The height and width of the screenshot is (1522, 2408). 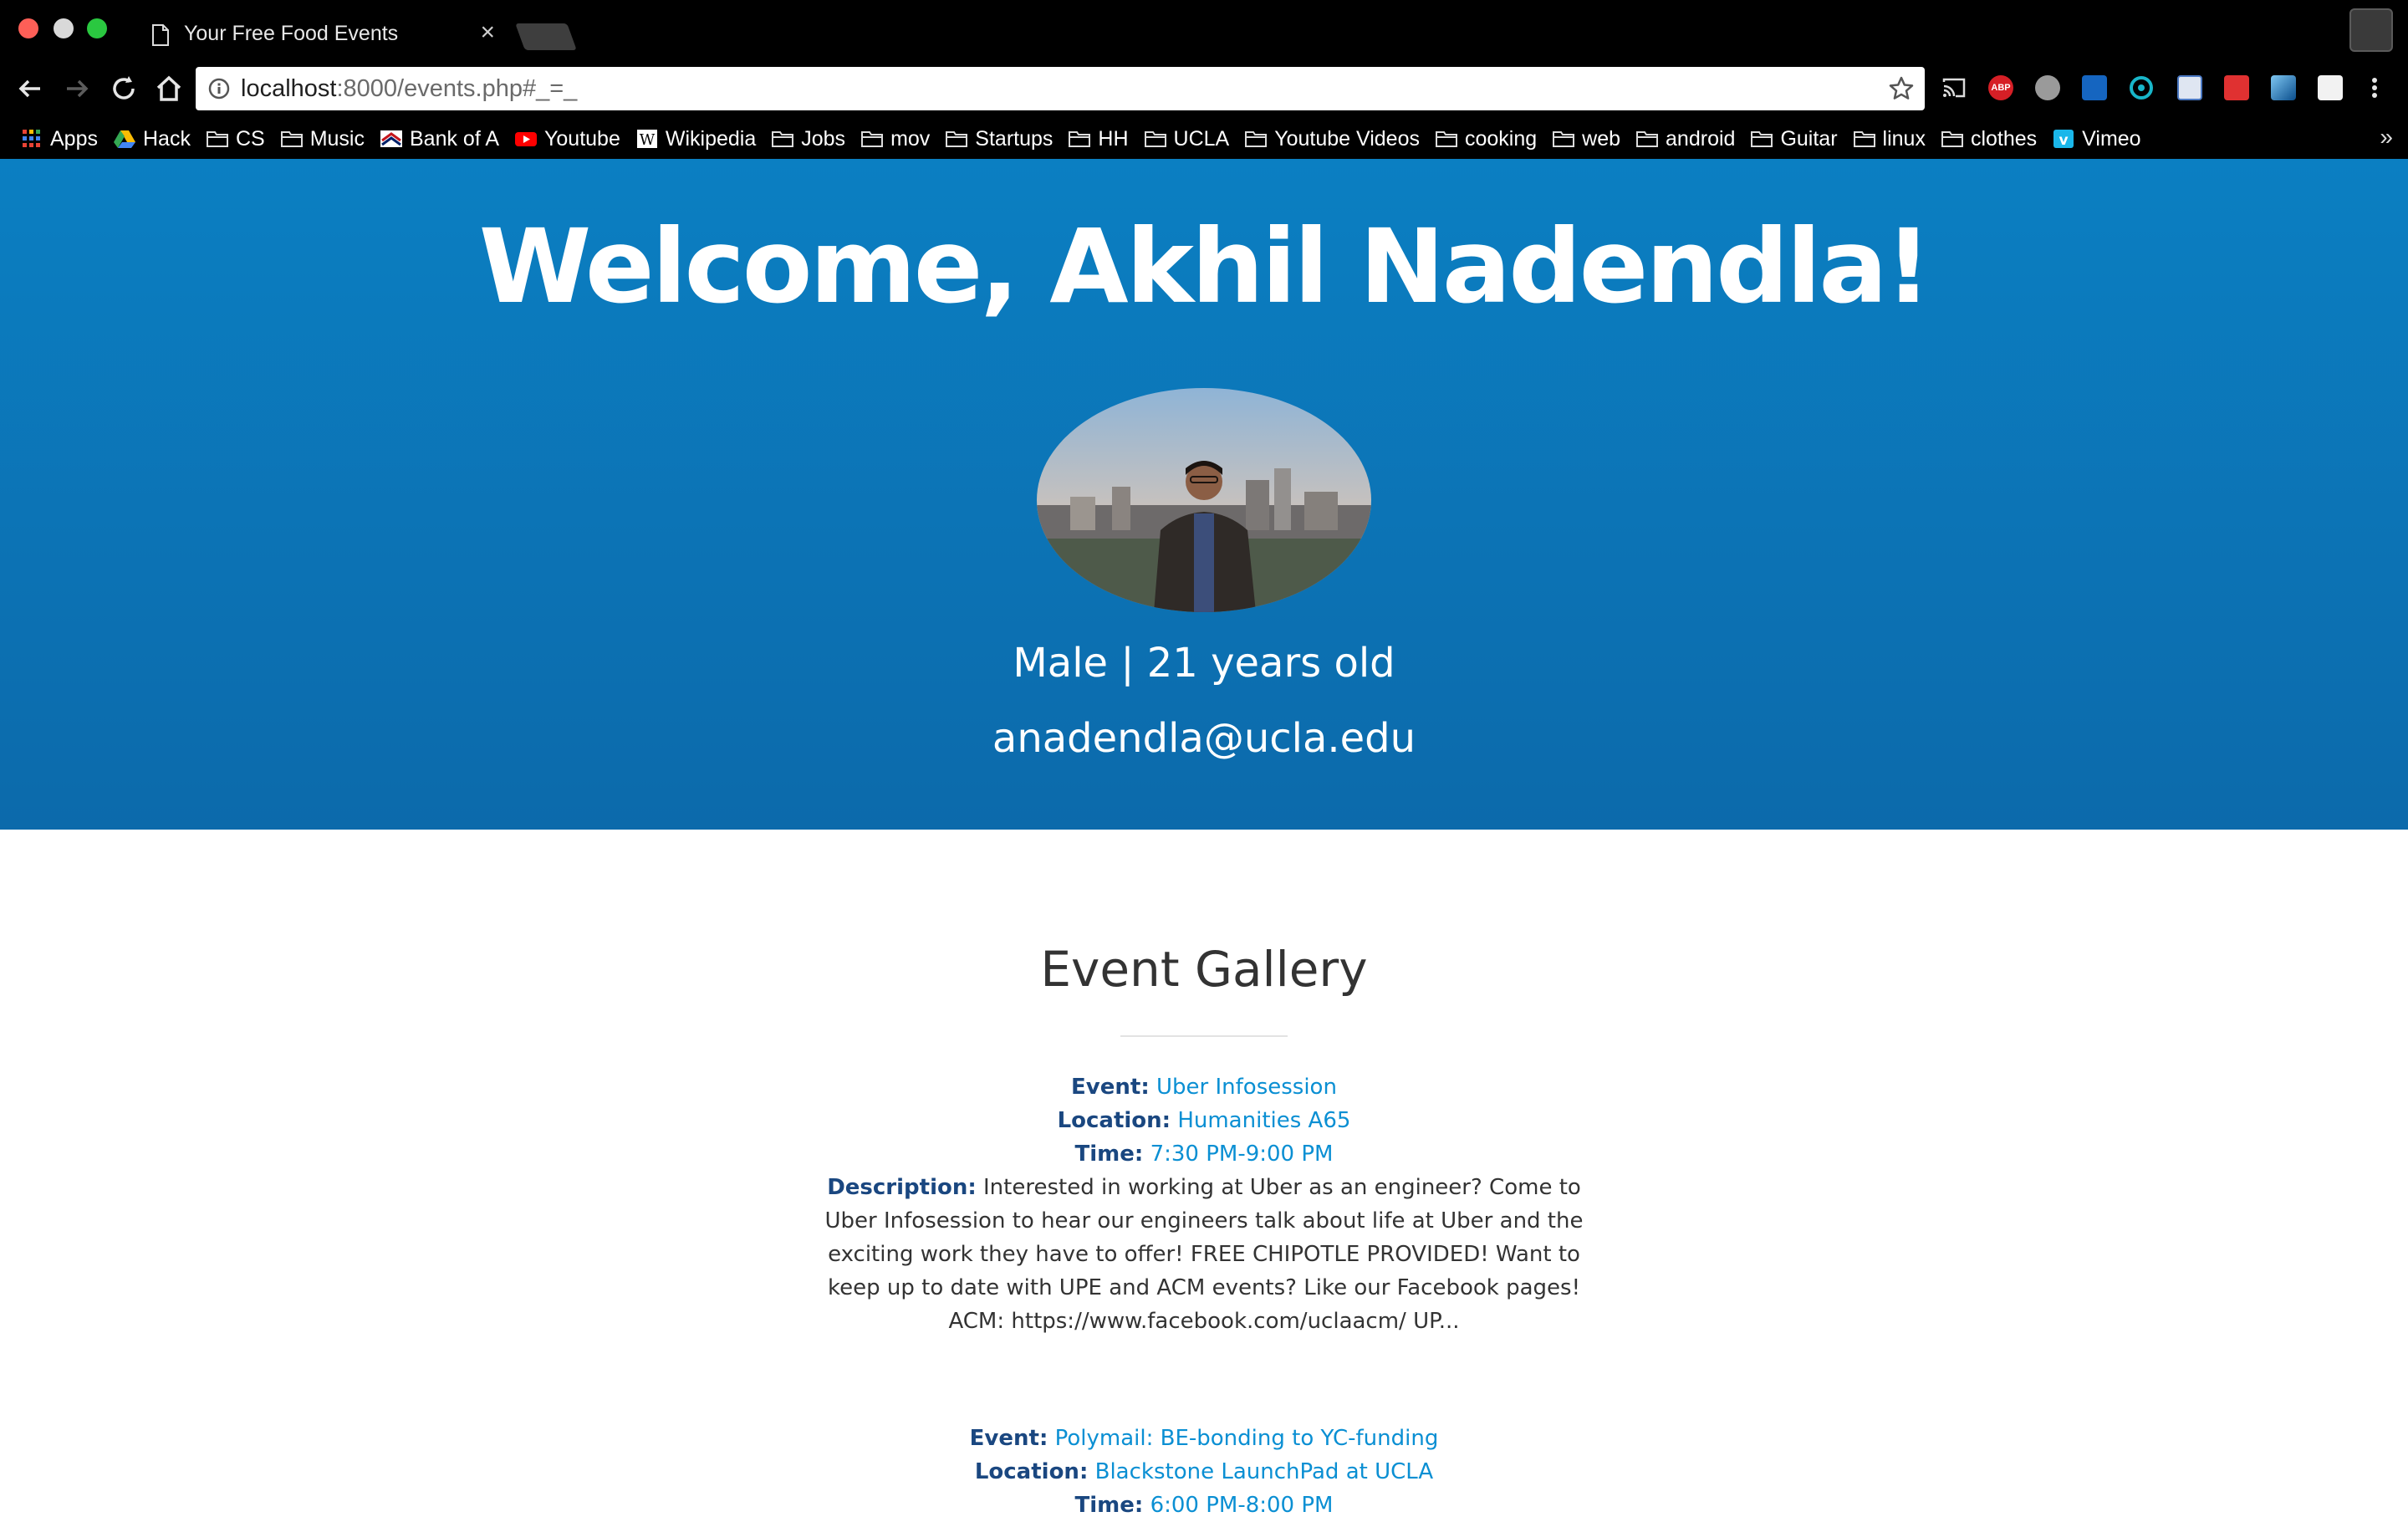 What do you see at coordinates (124, 88) in the screenshot?
I see `reload-icon` at bounding box center [124, 88].